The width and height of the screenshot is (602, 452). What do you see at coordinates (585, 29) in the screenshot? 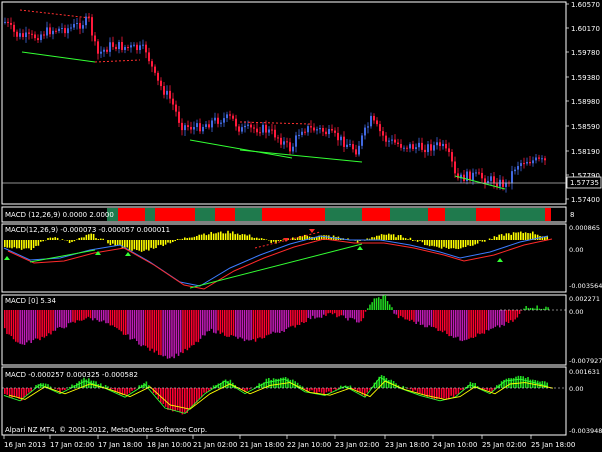
I see `price-label: 1.60170` at bounding box center [585, 29].